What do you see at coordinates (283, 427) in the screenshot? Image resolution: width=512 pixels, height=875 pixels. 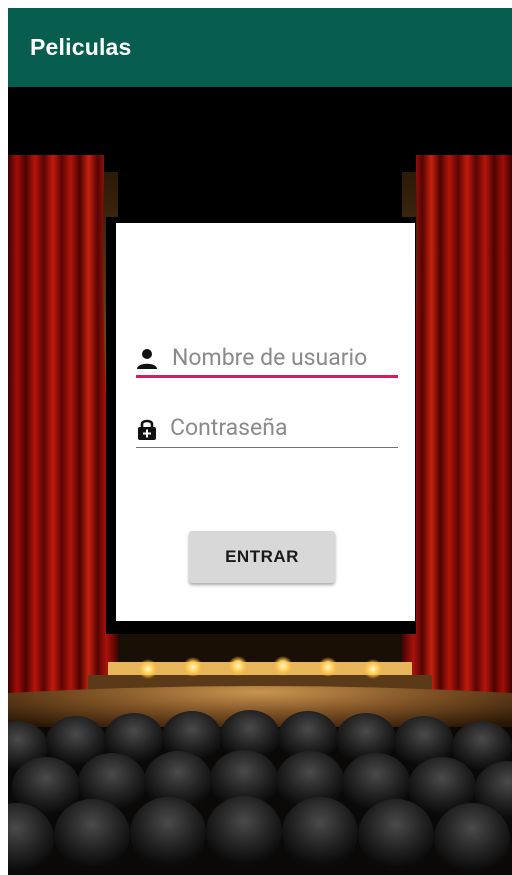 I see `password-input` at bounding box center [283, 427].